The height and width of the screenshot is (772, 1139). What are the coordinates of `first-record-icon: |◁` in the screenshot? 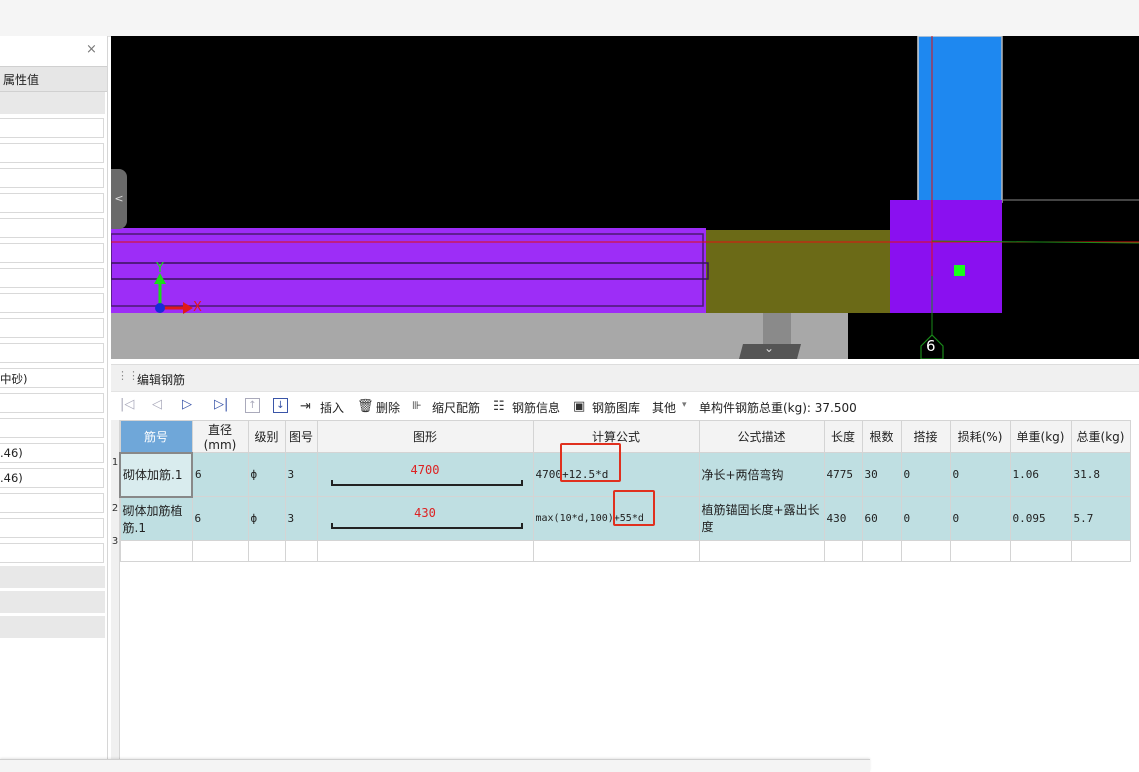 It's located at (127, 404).